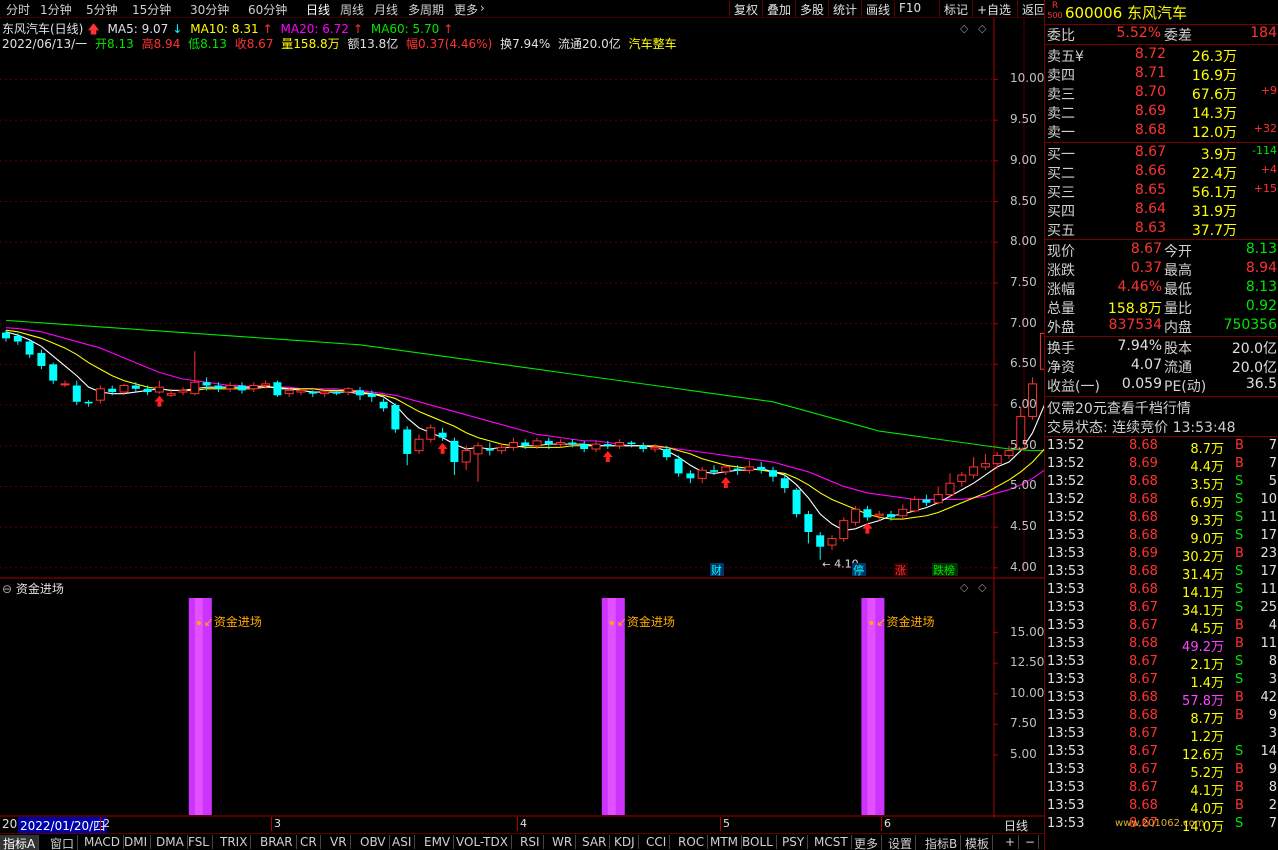 The image size is (1278, 850). What do you see at coordinates (7, 589) in the screenshot?
I see `gear-icon: ⊖` at bounding box center [7, 589].